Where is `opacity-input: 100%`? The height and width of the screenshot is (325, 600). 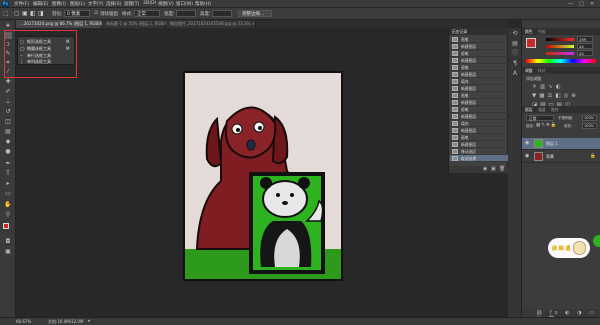
opacity-input: 100% is located at coordinates (589, 118).